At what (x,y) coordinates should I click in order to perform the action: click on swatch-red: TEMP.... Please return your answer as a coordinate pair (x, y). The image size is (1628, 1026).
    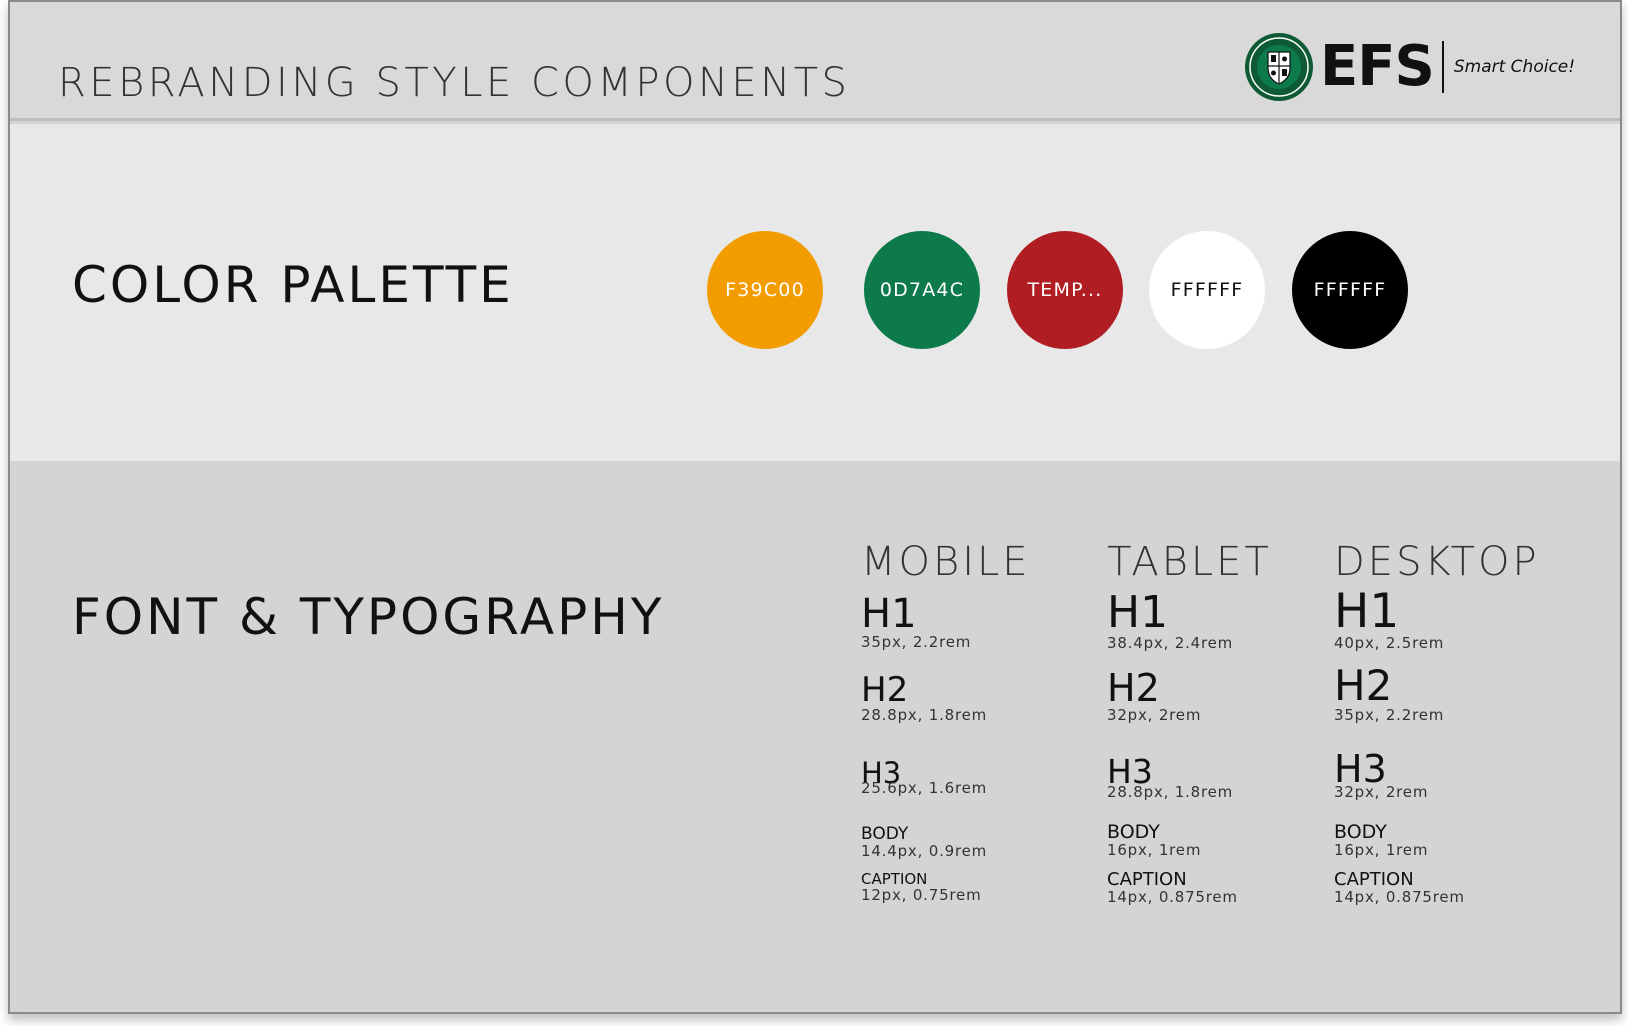
    Looking at the image, I should click on (1065, 290).